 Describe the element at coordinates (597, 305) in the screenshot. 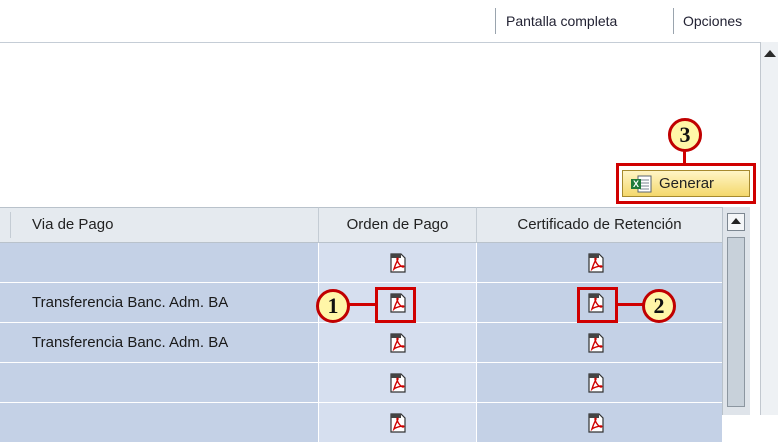

I see `highlight-box-cert-pdf` at that location.